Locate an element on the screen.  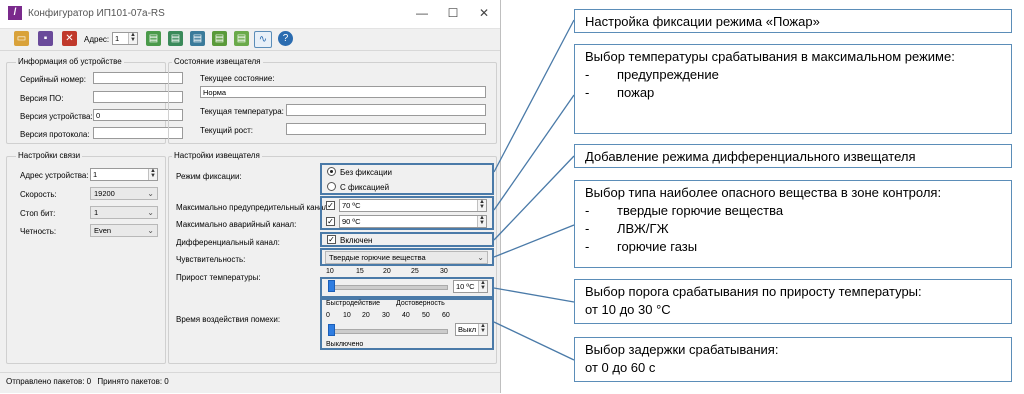
current-state-label: Текущее состояние: is located at coordinates (237, 78).